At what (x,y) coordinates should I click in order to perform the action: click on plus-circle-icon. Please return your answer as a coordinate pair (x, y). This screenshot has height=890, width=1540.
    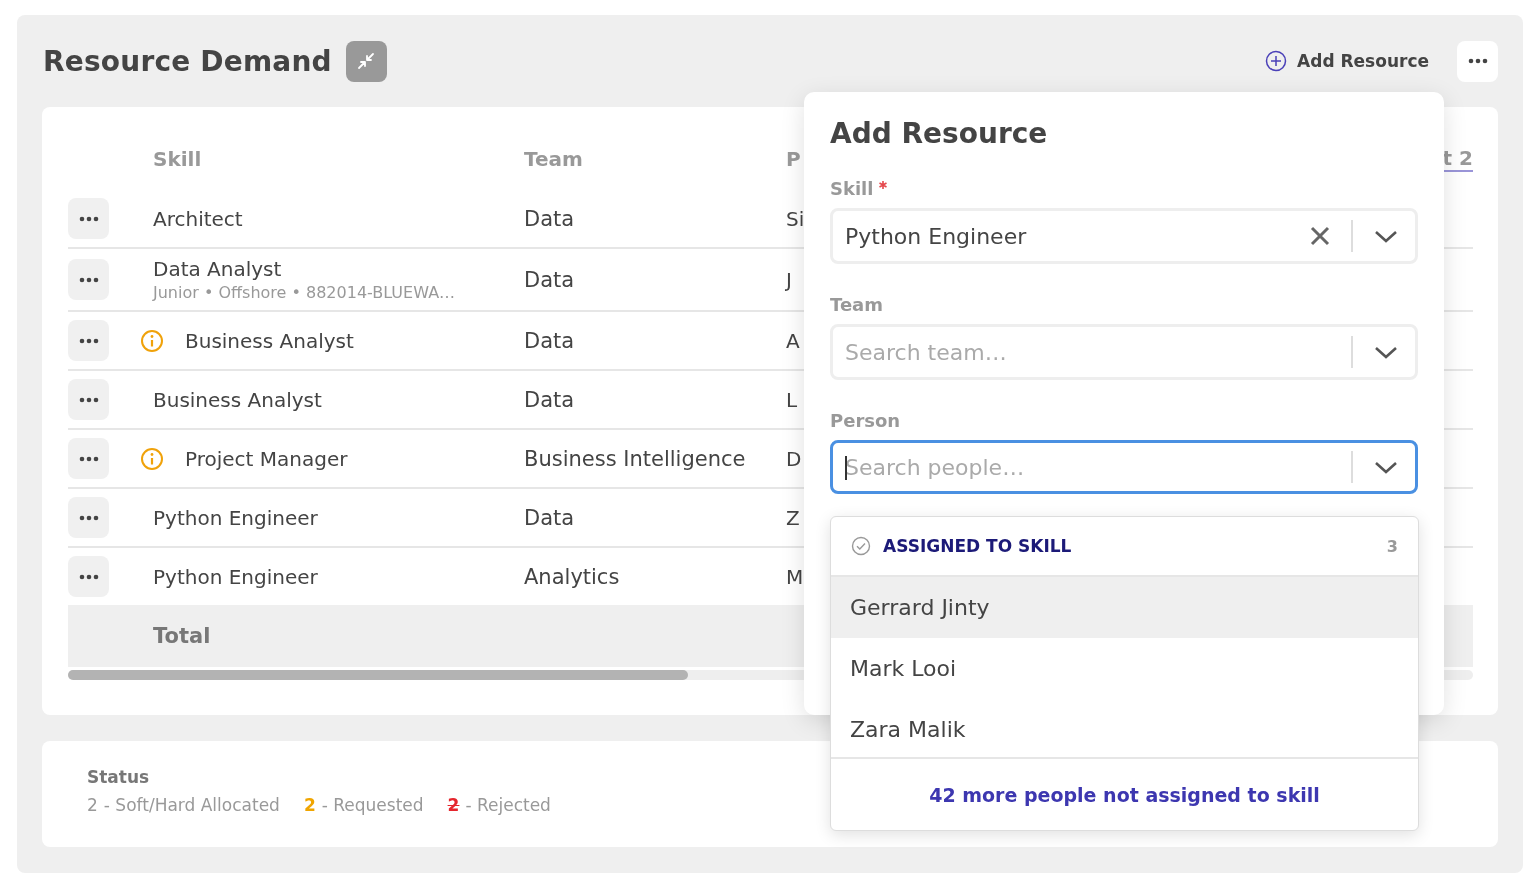
    Looking at the image, I should click on (1276, 61).